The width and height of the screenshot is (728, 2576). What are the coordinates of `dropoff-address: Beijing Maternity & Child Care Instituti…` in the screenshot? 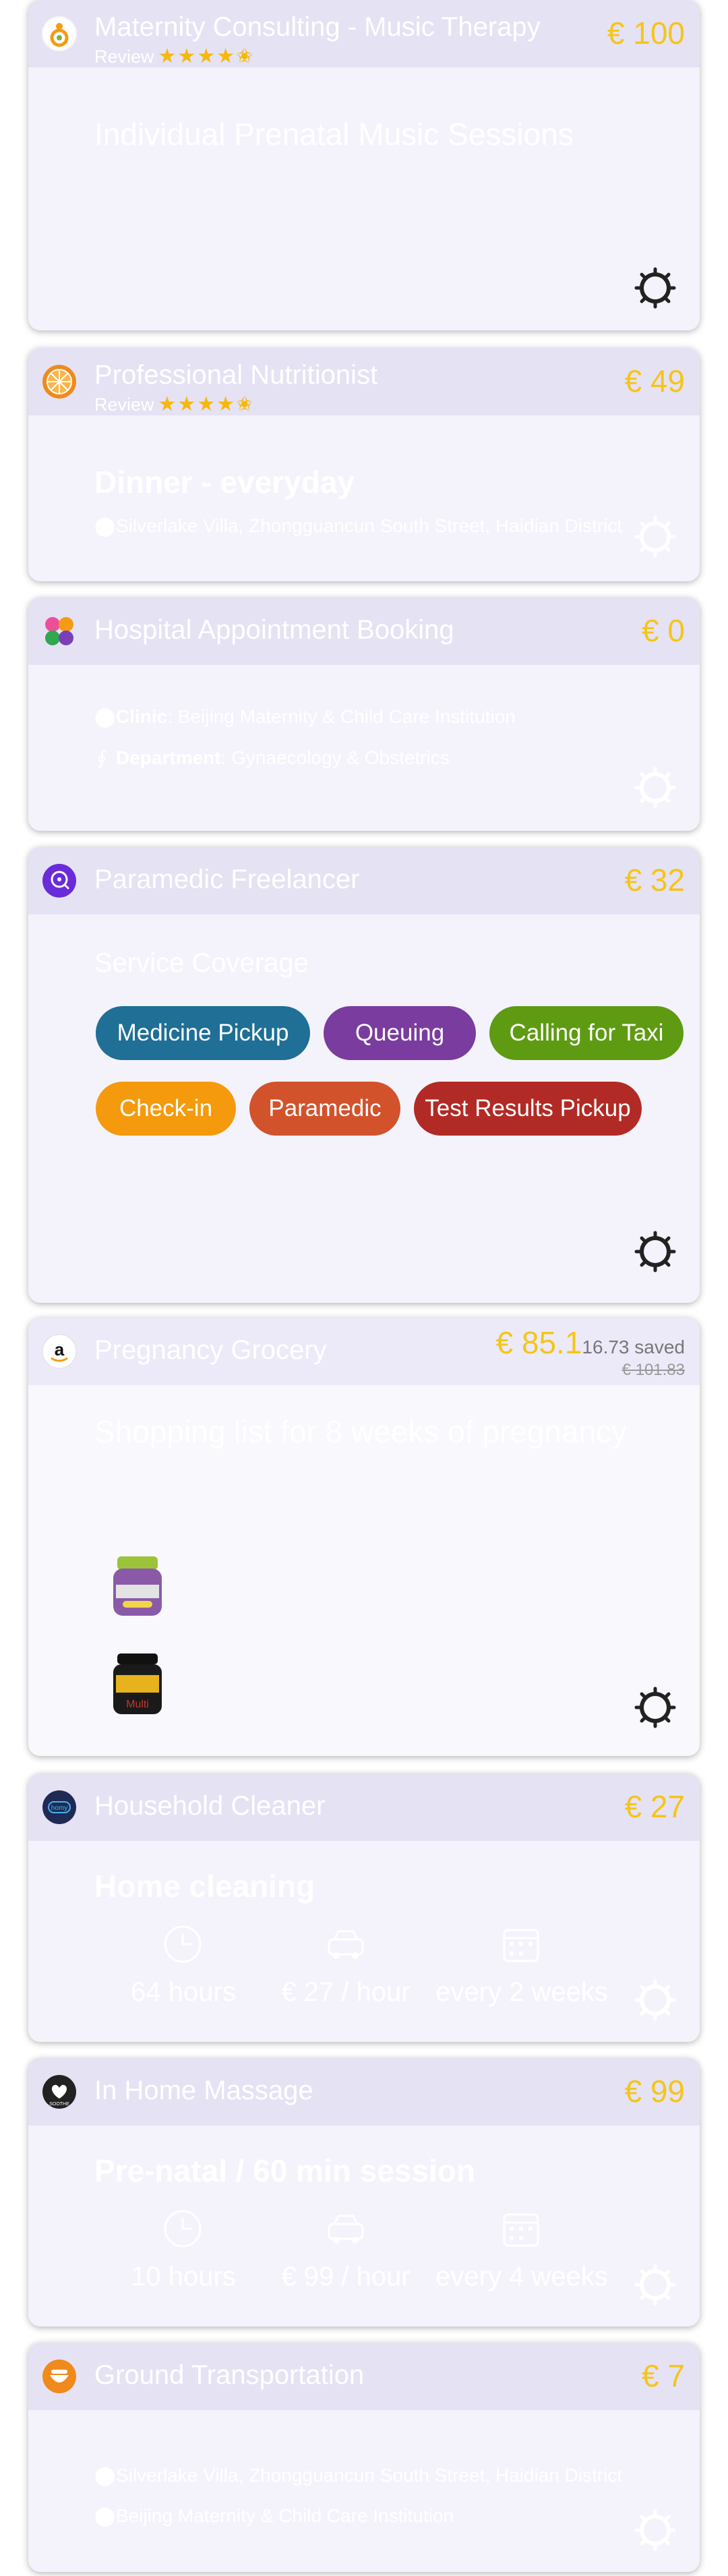 It's located at (285, 2515).